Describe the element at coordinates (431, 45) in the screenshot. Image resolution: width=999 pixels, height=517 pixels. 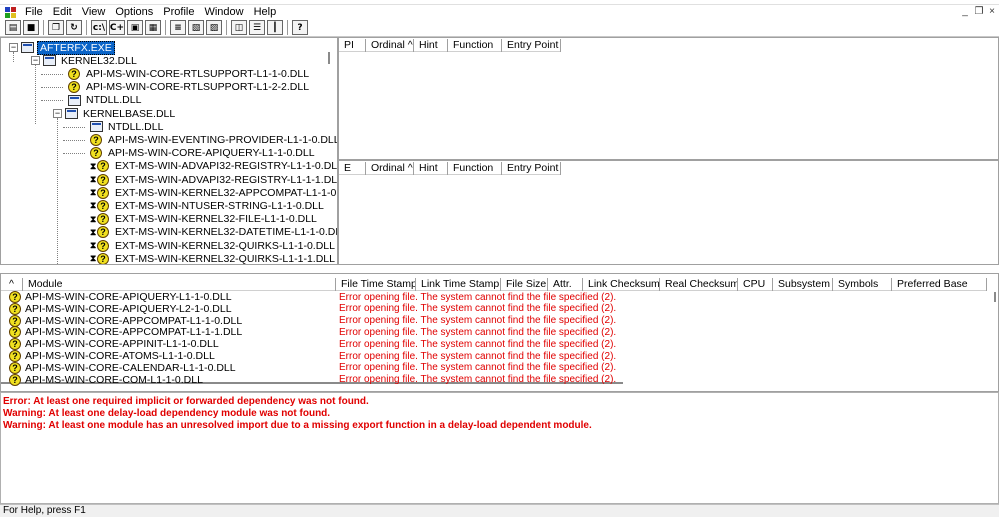
I see `imports-col-hint: Hint` at that location.